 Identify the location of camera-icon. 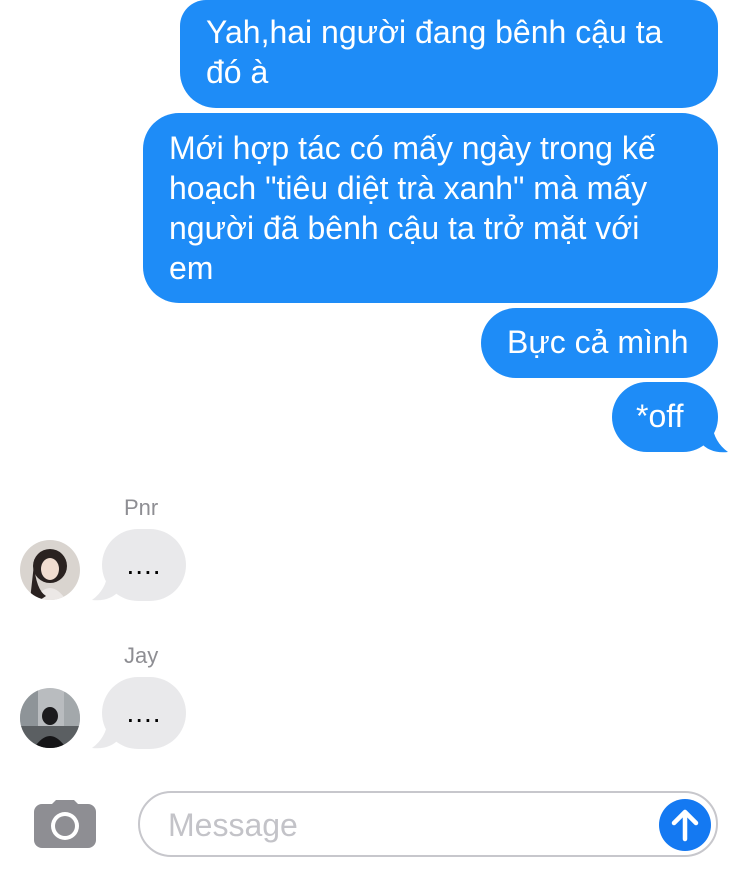
(65, 825).